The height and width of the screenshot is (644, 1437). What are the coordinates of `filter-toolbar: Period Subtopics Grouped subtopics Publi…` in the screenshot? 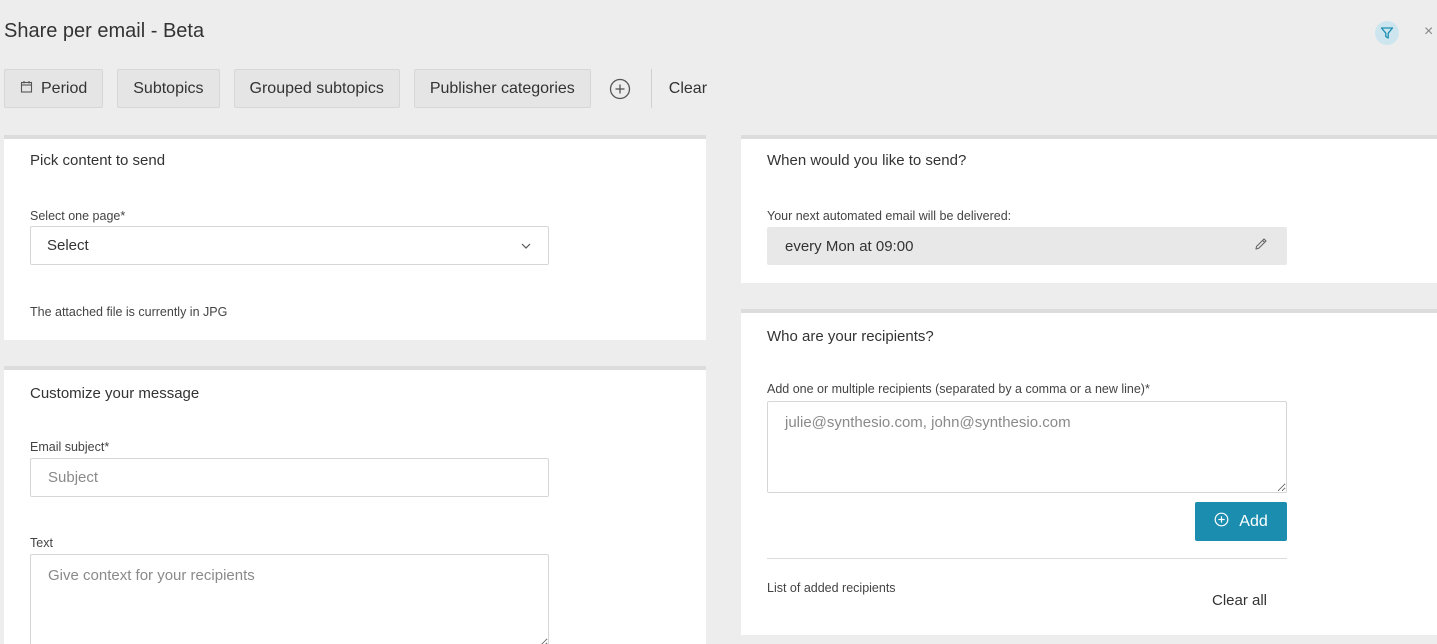 It's located at (355, 88).